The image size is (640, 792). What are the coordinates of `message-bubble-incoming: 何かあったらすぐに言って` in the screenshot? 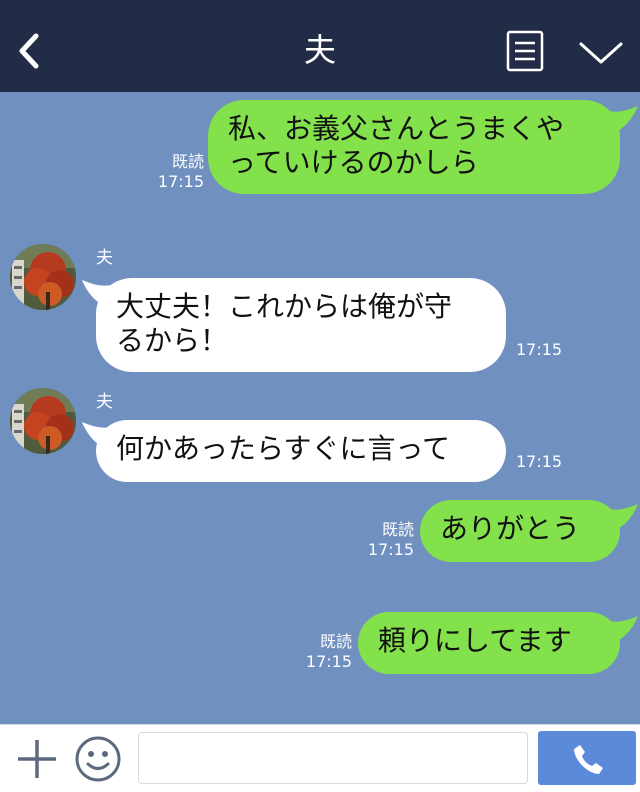 It's located at (301, 451).